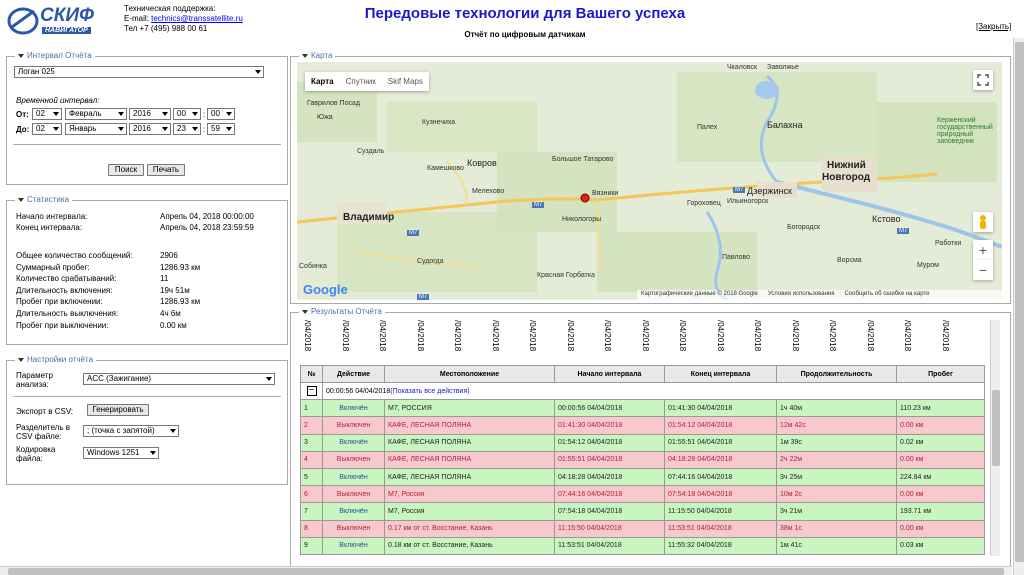 The width and height of the screenshot is (1024, 575). I want to click on page-scrollbar, so click(1018, 306).